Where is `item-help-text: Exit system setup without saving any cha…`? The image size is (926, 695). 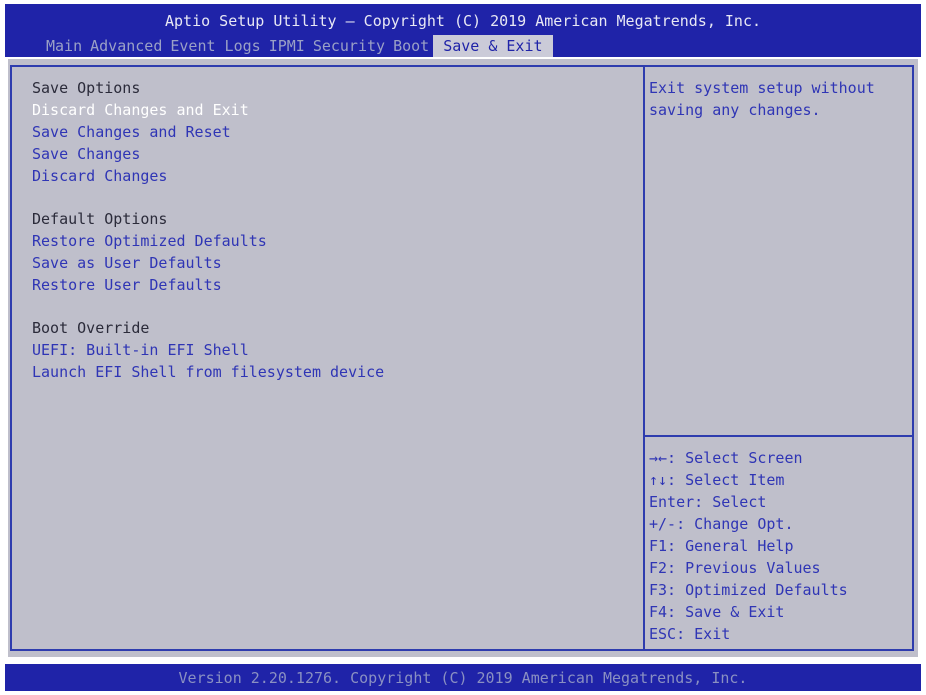 item-help-text: Exit system setup without saving any cha… is located at coordinates (766, 99).